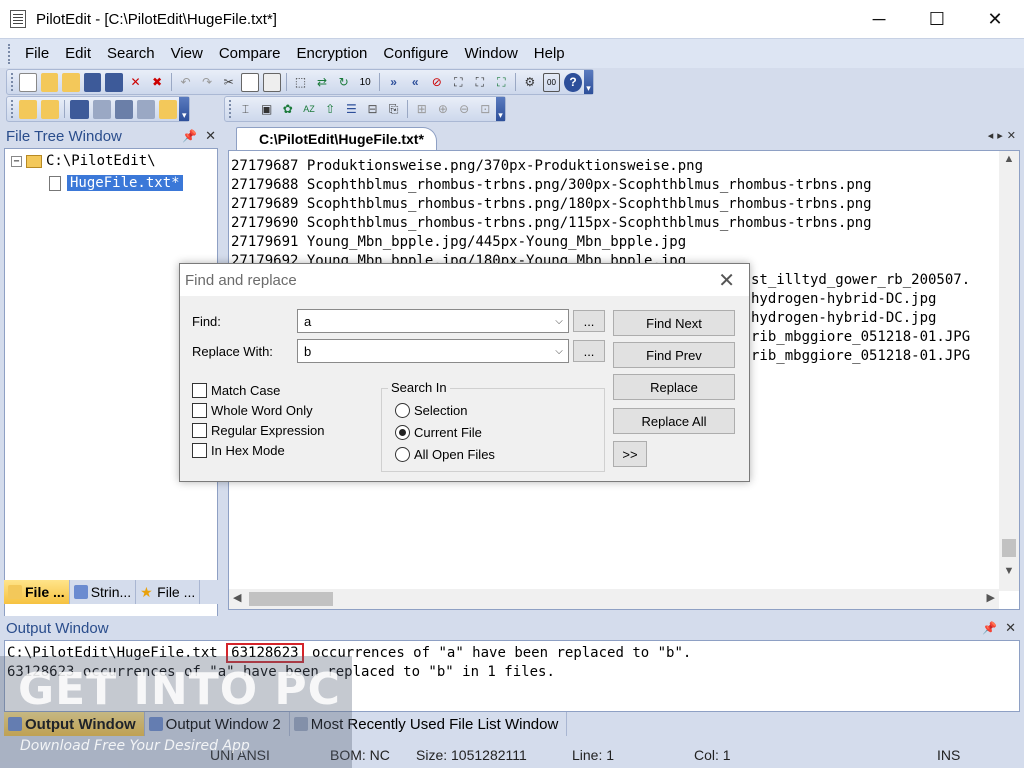 The width and height of the screenshot is (1024, 768). Describe the element at coordinates (433, 351) in the screenshot. I see `replace-combo: b ⌵` at that location.